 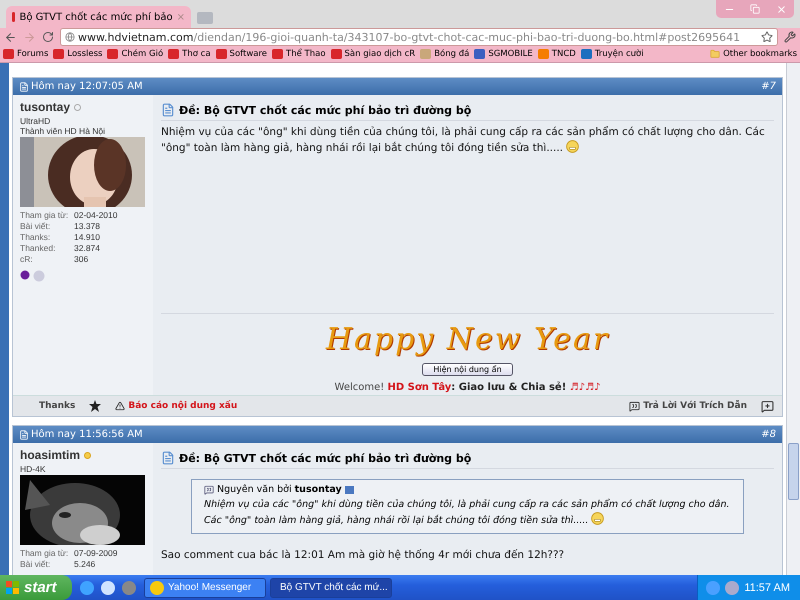 What do you see at coordinates (318, 489) in the screenshot?
I see `quote-author: tusontay` at bounding box center [318, 489].